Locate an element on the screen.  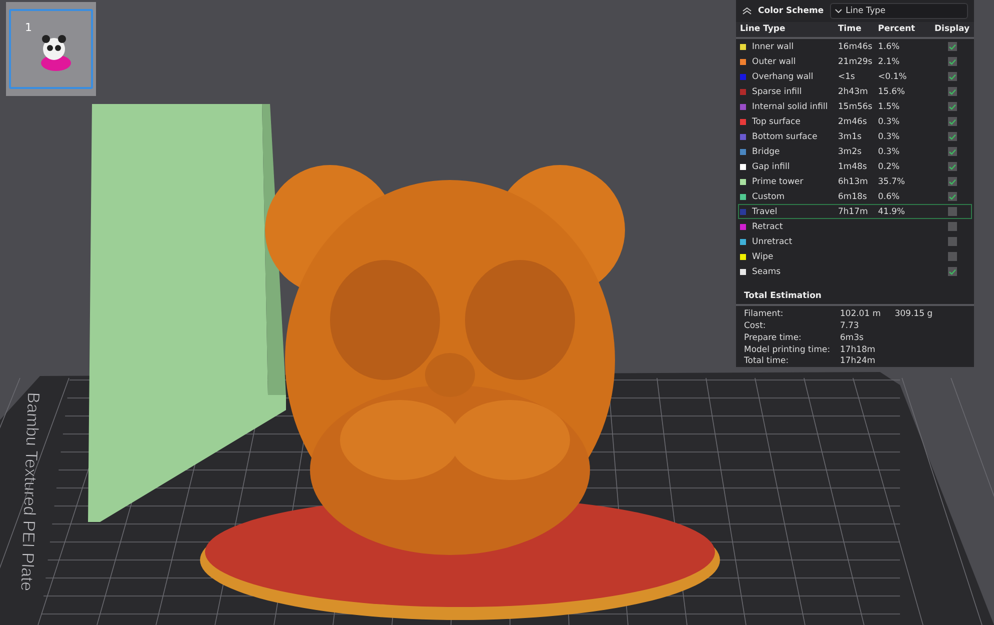
percent-cell-text: 0.6% is located at coordinates (889, 197).